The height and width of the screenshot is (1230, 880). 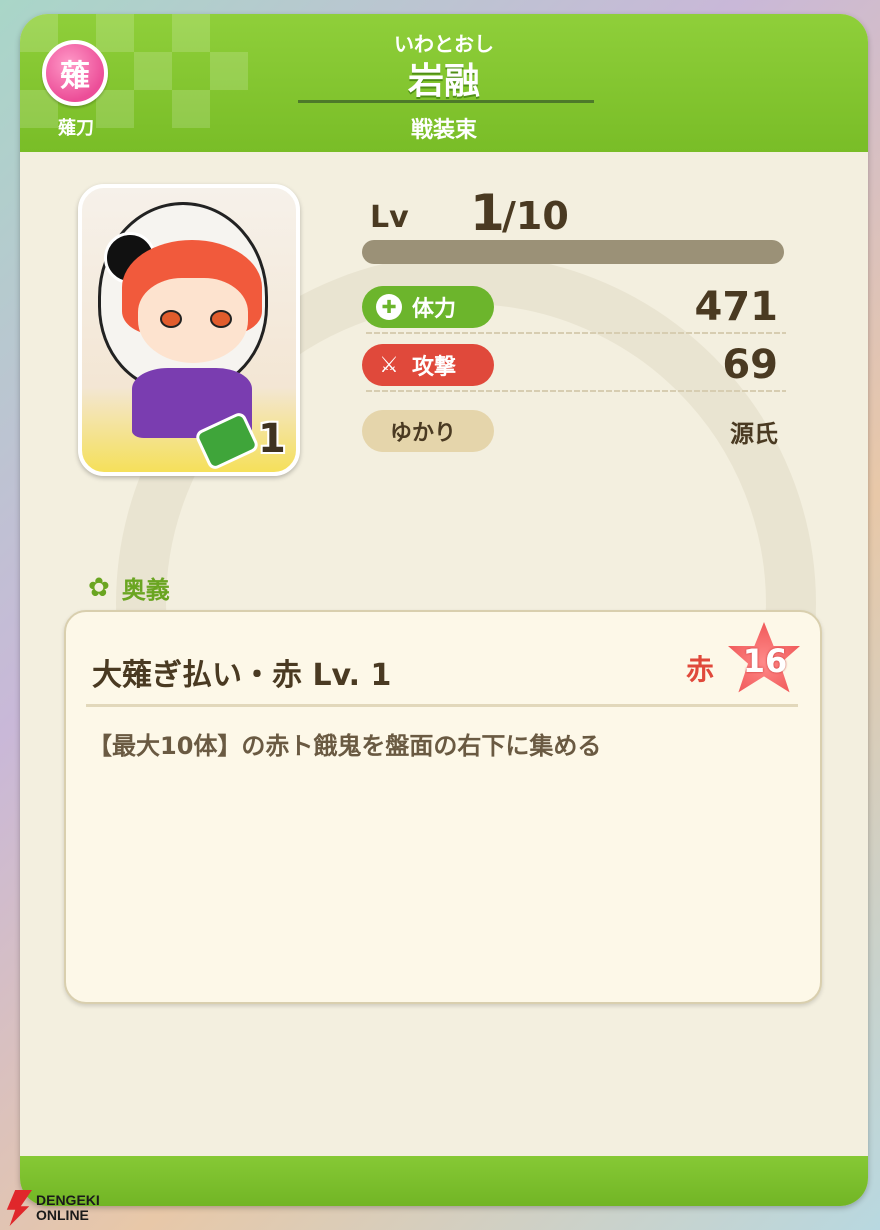 I want to click on level-label: Lv, so click(x=389, y=217).